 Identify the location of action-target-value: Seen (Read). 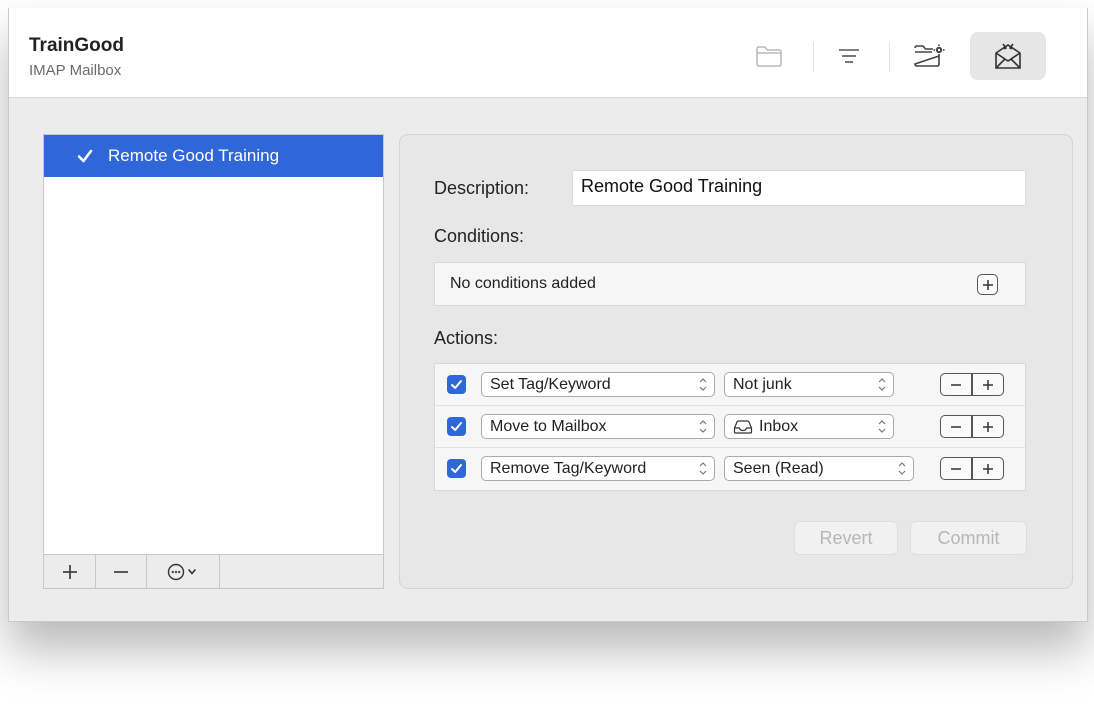
(778, 468).